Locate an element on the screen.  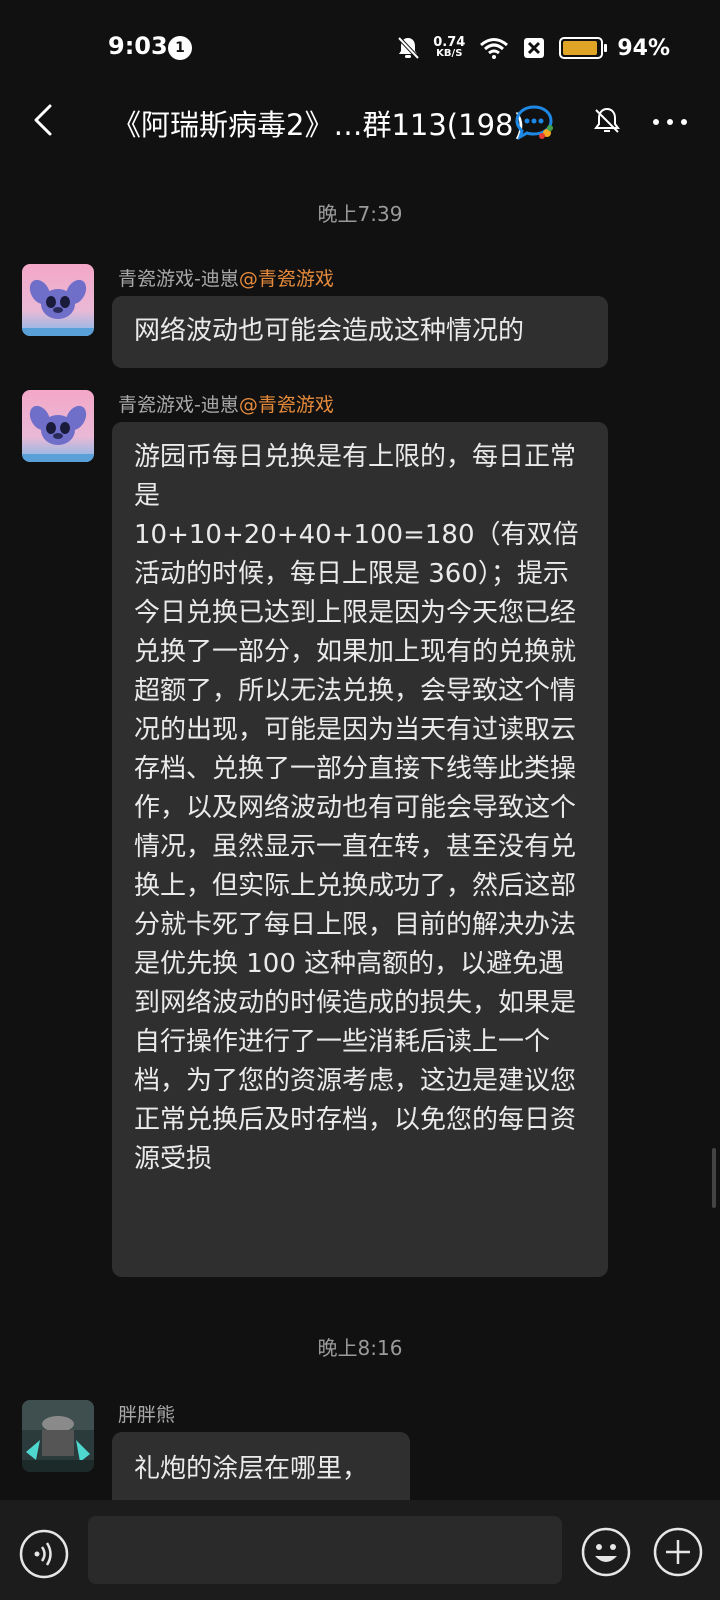
message-bubble: 网络波动也可能会造成这种情况的 is located at coordinates (360, 332).